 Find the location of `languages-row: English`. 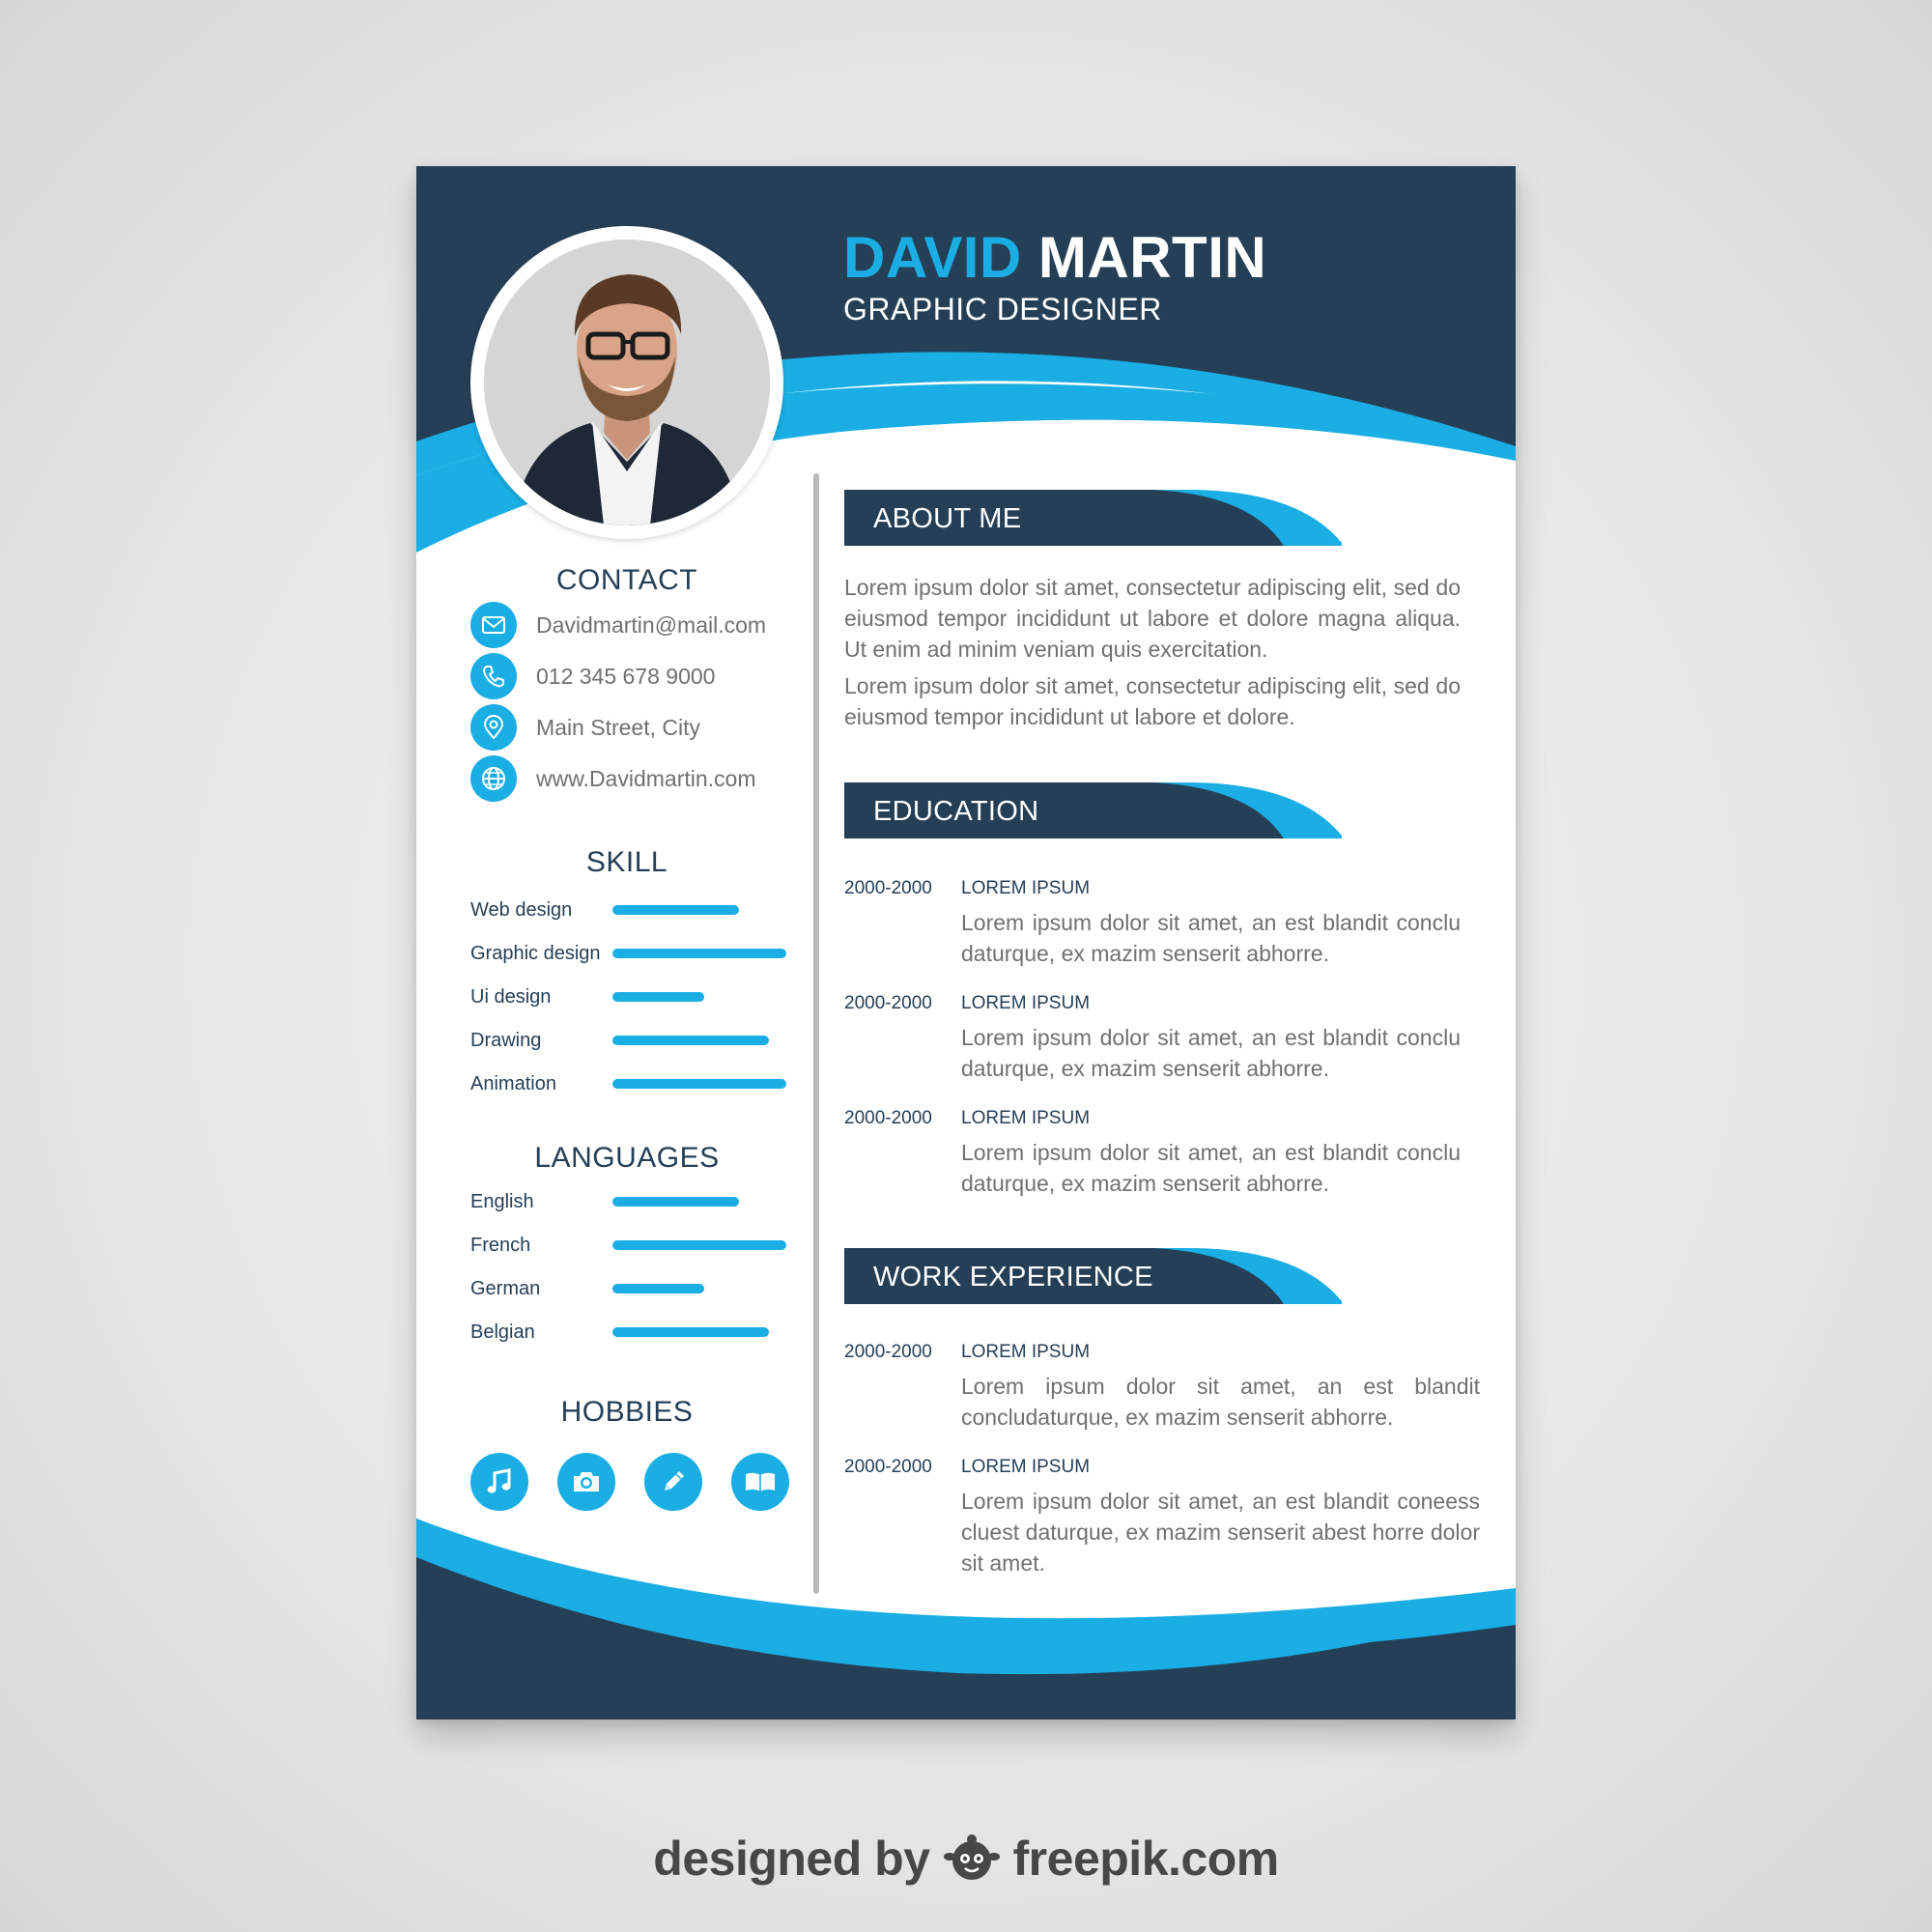

languages-row: English is located at coordinates (629, 1201).